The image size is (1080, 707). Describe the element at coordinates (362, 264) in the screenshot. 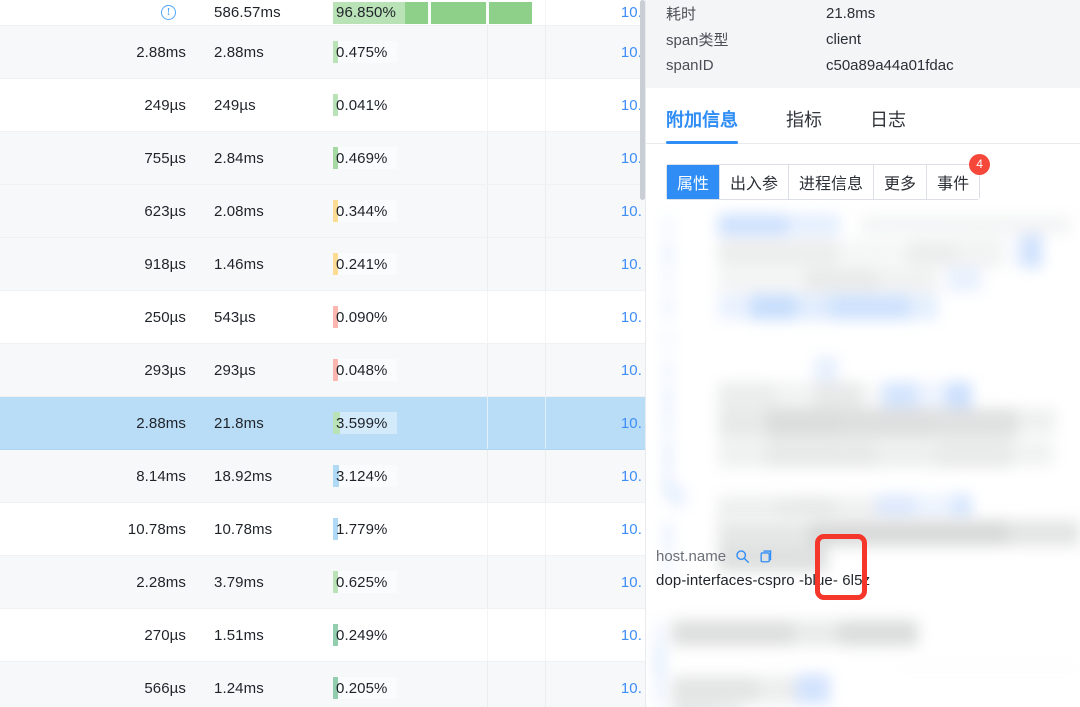

I see `duration-percent-label: 0.241%` at that location.